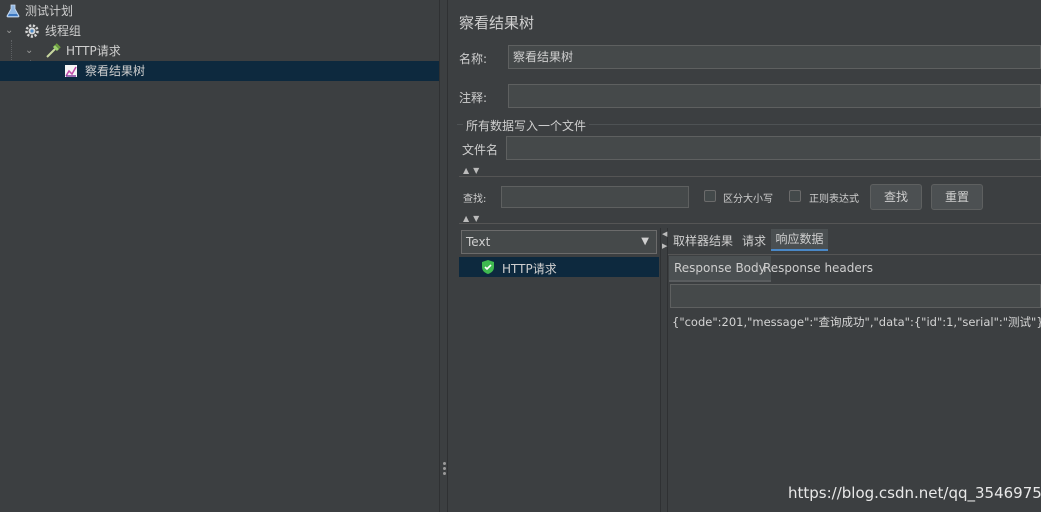 This screenshot has width=1041, height=512. Describe the element at coordinates (475, 199) in the screenshot. I see `search-label: 查找:` at that location.